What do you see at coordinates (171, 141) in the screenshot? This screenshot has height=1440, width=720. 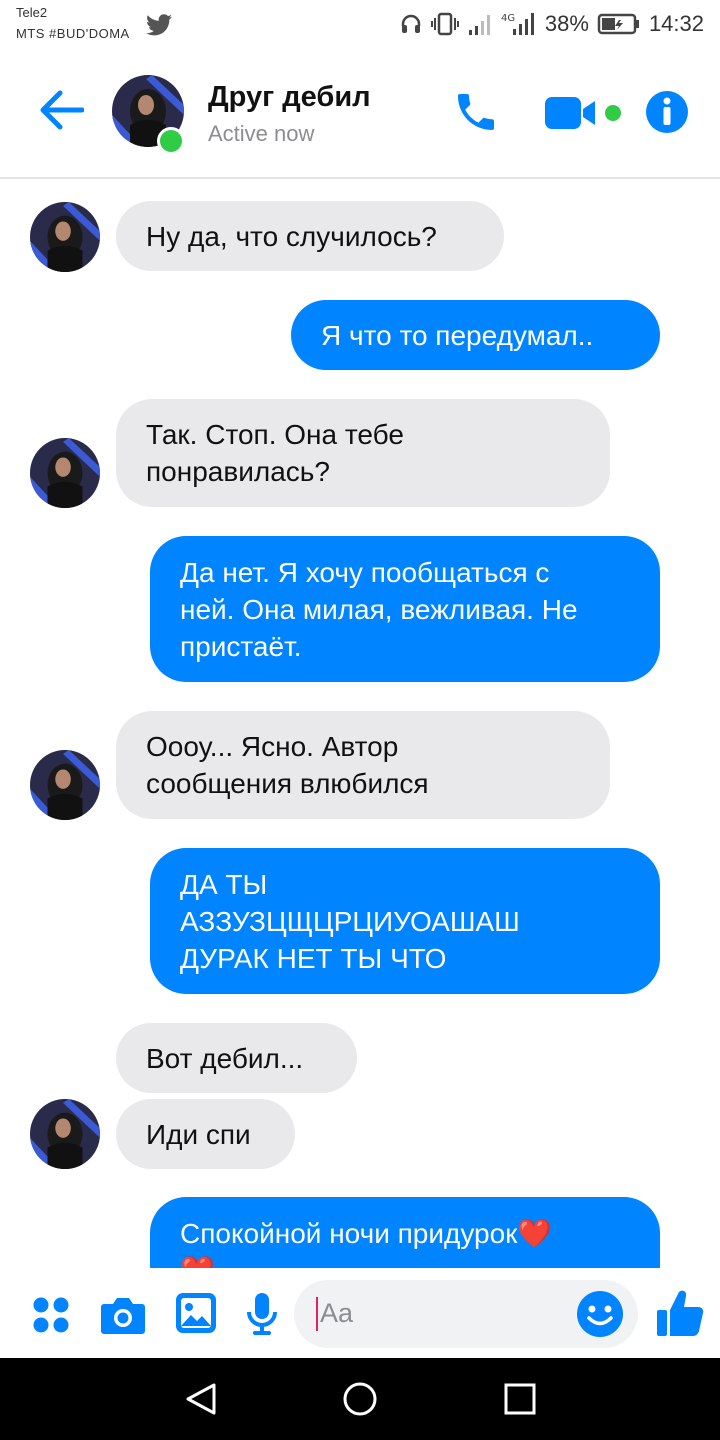 I see `online-indicator` at bounding box center [171, 141].